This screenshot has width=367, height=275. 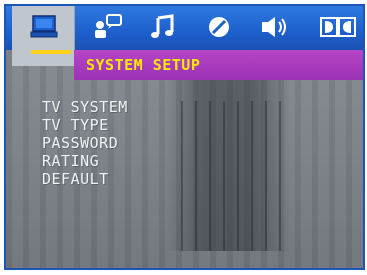 What do you see at coordinates (219, 27) in the screenshot?
I see `circle-icon` at bounding box center [219, 27].